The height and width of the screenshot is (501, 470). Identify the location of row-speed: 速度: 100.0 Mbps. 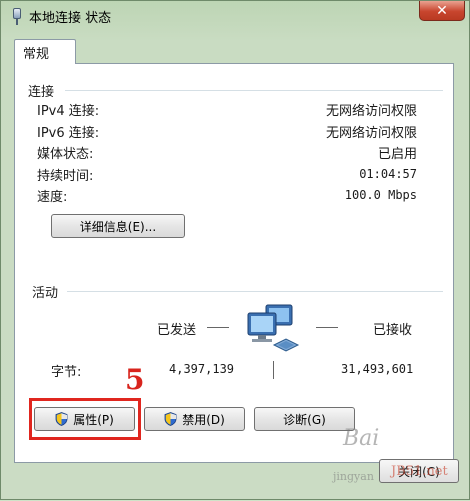
(227, 195).